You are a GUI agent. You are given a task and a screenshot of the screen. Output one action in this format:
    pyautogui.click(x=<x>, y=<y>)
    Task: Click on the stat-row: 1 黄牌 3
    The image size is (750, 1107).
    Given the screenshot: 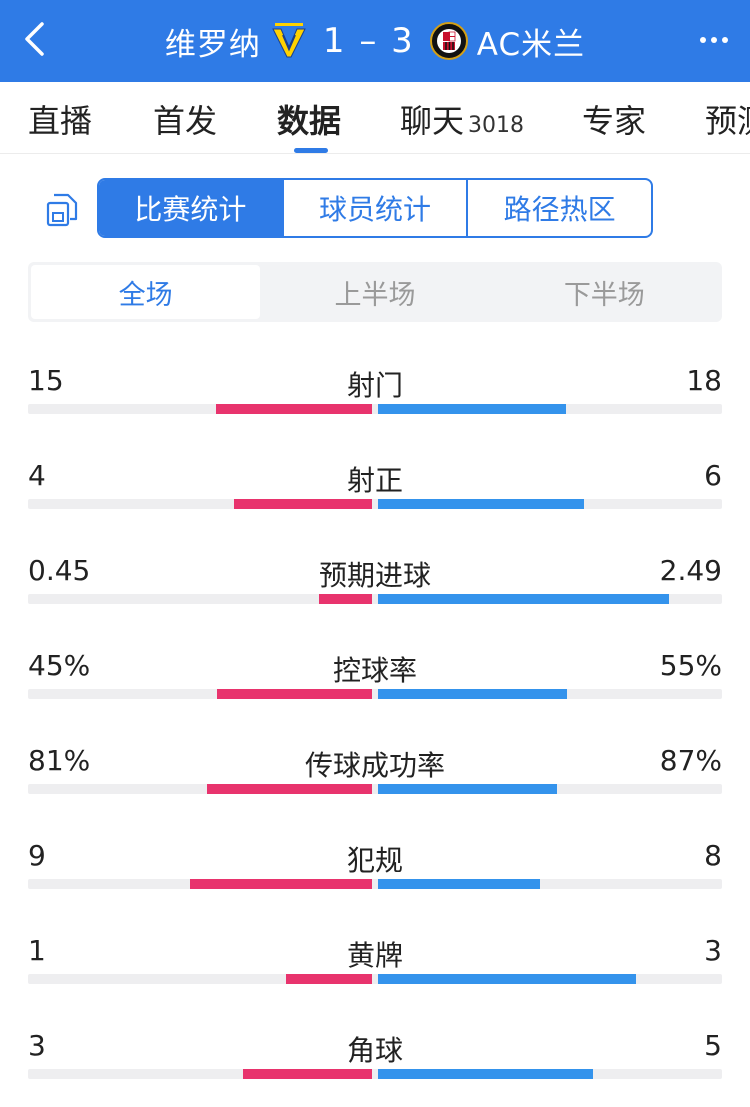 What is the action you would take?
    pyautogui.click(x=375, y=974)
    